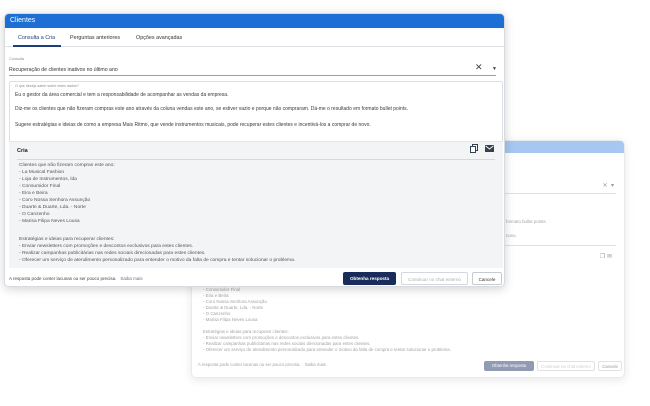 Image resolution: width=650 pixels, height=406 pixels. What do you see at coordinates (40, 186) in the screenshot?
I see `response-line: - Consumidor Final` at bounding box center [40, 186].